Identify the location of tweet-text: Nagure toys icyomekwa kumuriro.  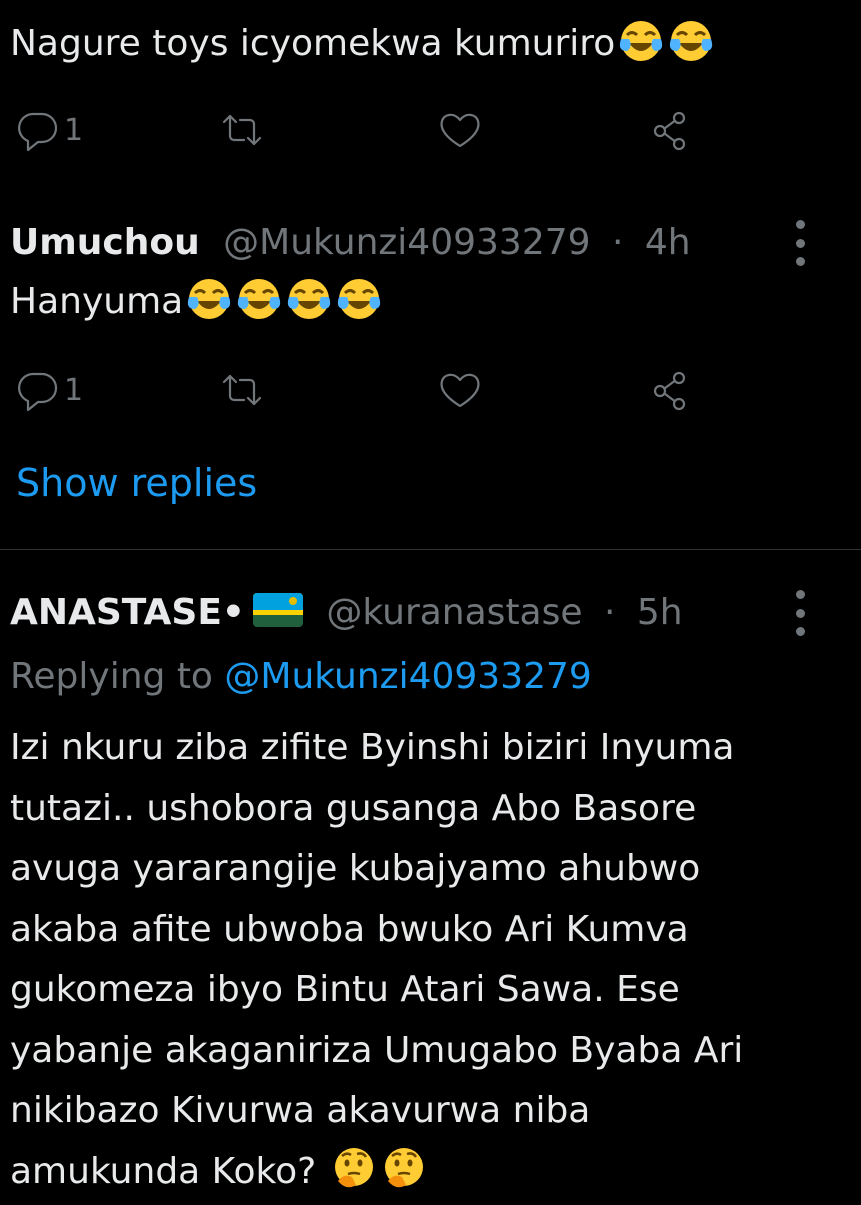
(362, 44).